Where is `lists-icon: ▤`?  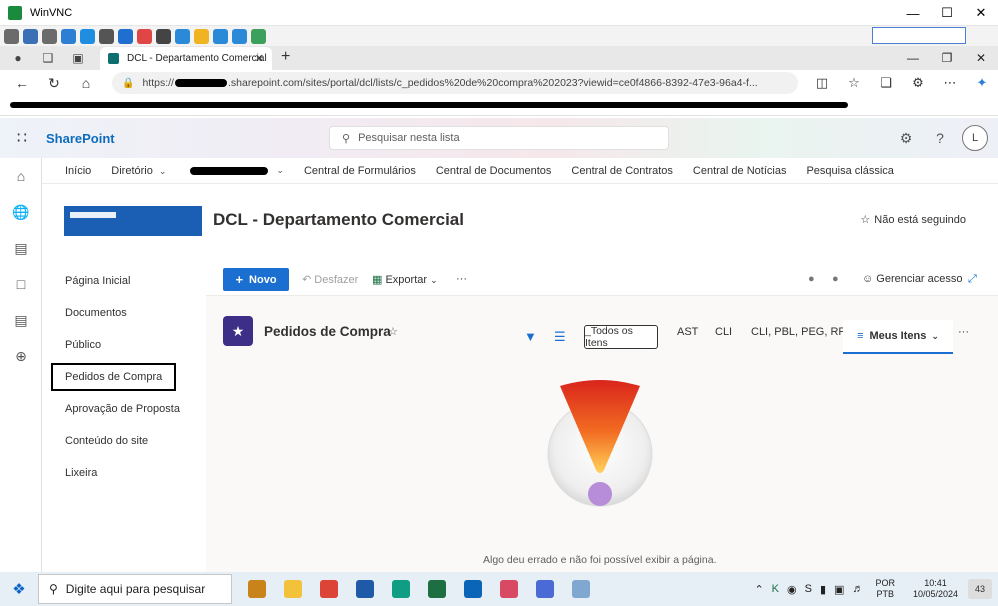 lists-icon: ▤ is located at coordinates (21, 320).